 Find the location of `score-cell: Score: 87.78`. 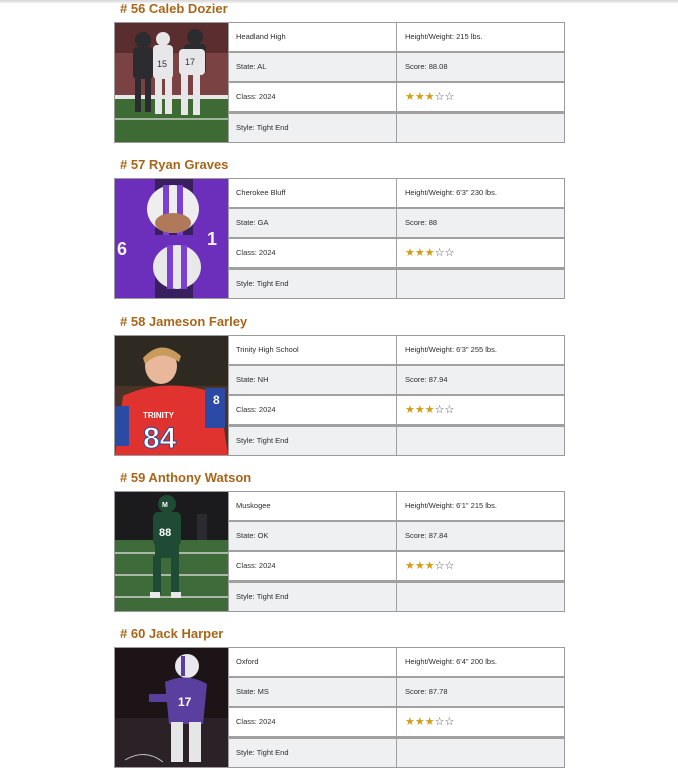

score-cell: Score: 87.78 is located at coordinates (480, 692).